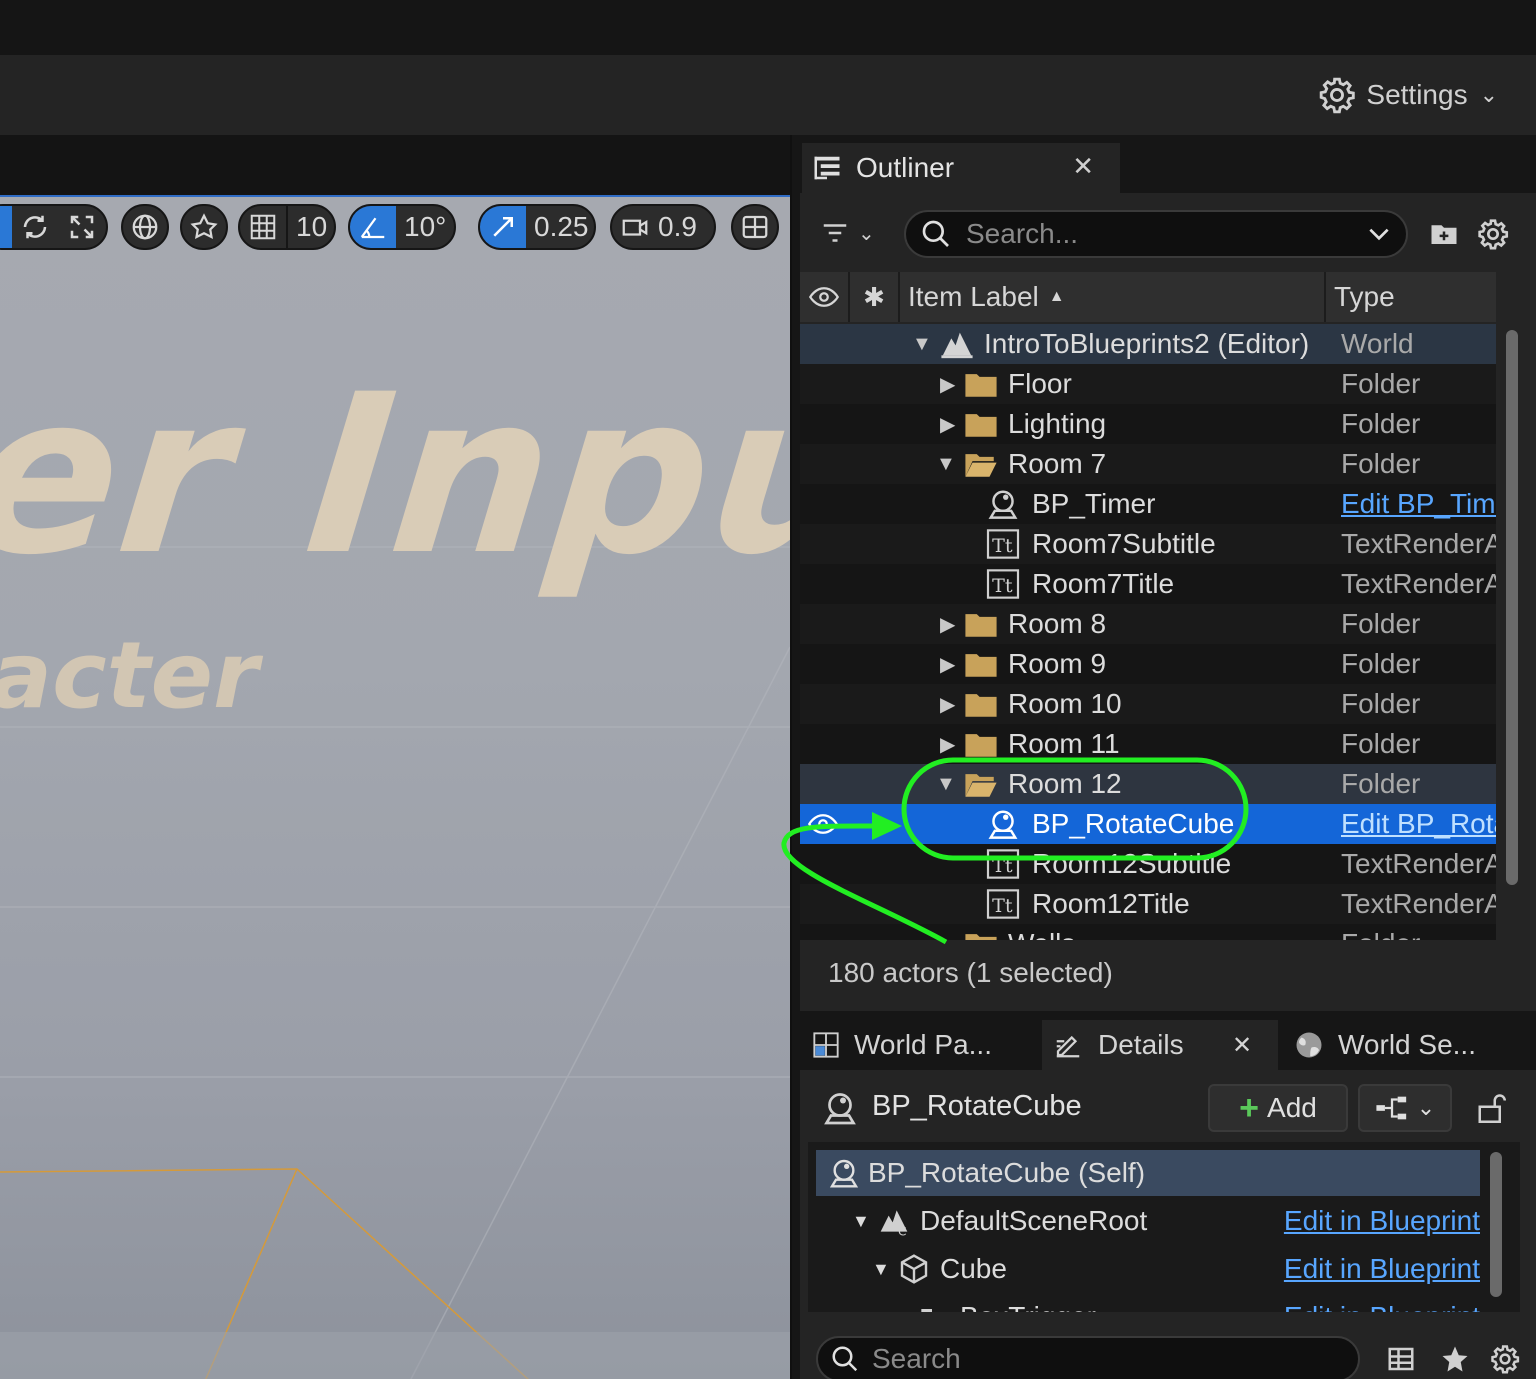  Describe the element at coordinates (875, 297) in the screenshot. I see `pin-column: ✱` at that location.